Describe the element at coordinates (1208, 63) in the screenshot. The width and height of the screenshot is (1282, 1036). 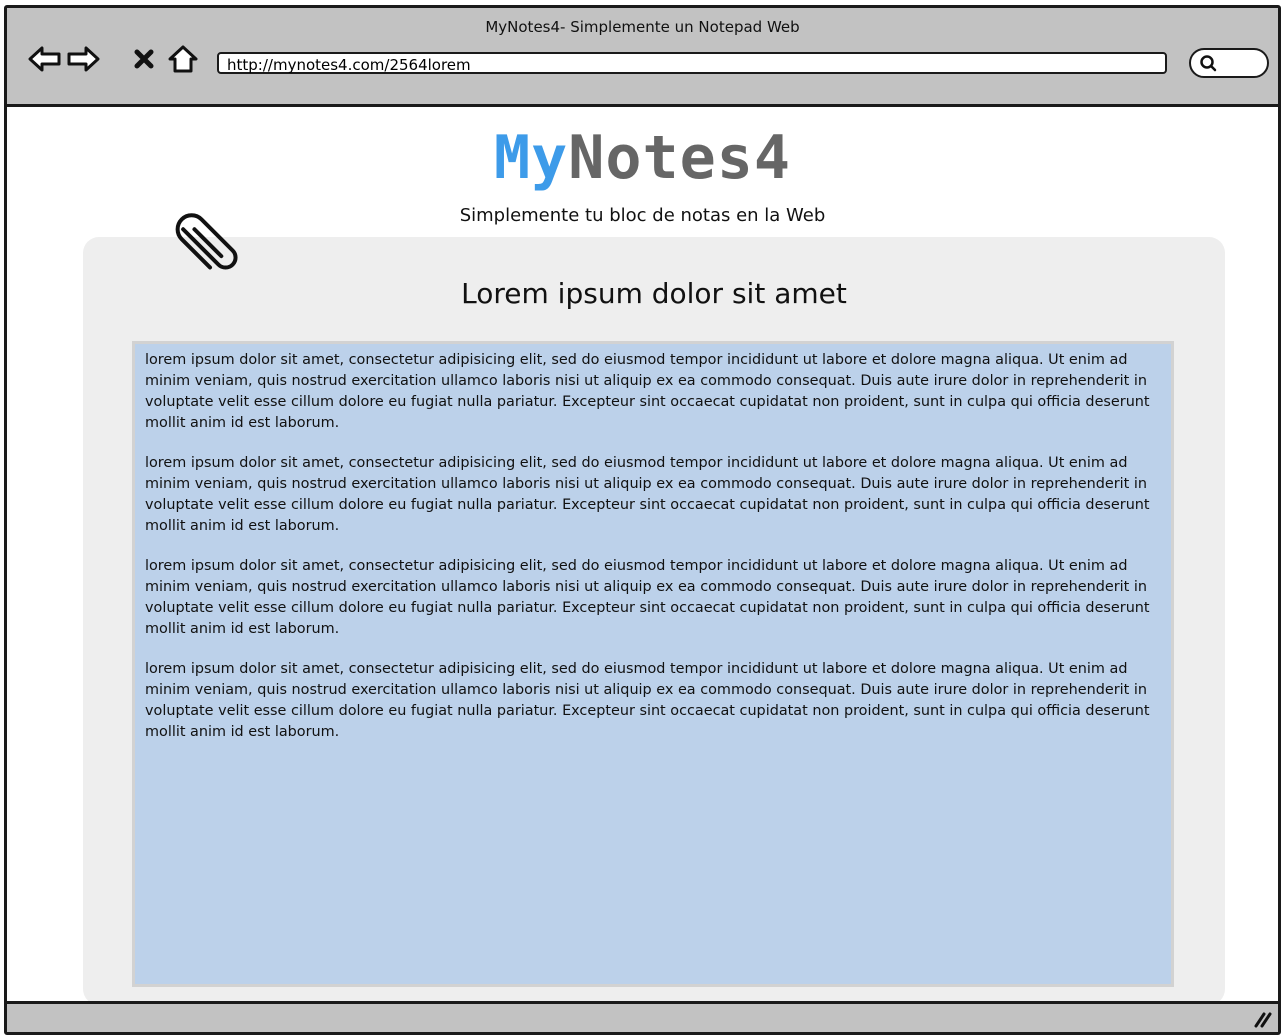
I see `search-icon` at that location.